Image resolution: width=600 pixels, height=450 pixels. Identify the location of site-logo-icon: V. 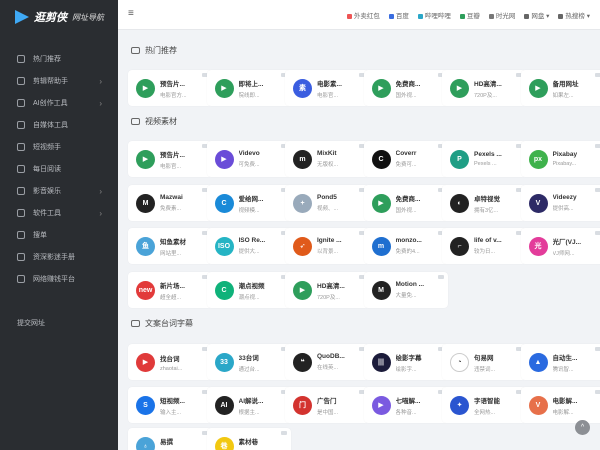
(538, 203).